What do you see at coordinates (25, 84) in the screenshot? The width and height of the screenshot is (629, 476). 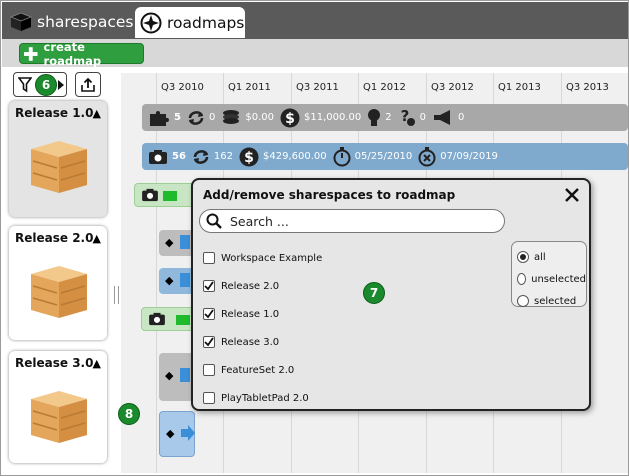 I see `filter-icon` at bounding box center [25, 84].